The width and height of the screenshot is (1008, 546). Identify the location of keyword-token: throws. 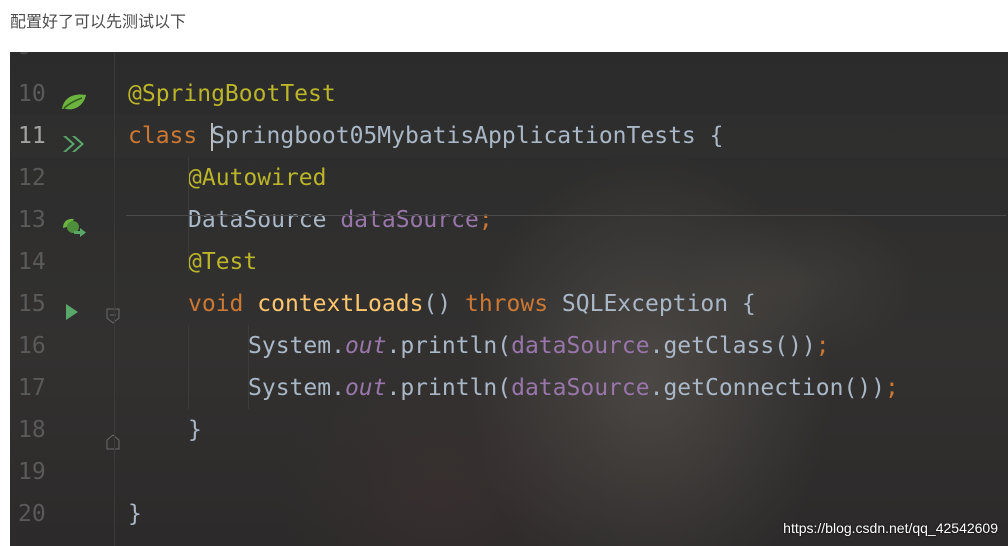
(513, 304).